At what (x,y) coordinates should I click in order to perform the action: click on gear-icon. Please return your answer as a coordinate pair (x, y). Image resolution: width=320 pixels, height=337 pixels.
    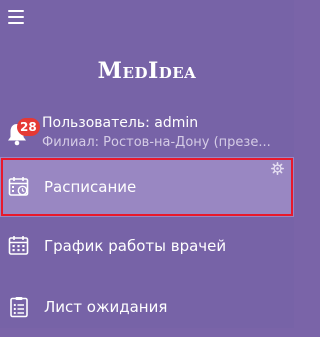
    Looking at the image, I should click on (277, 168).